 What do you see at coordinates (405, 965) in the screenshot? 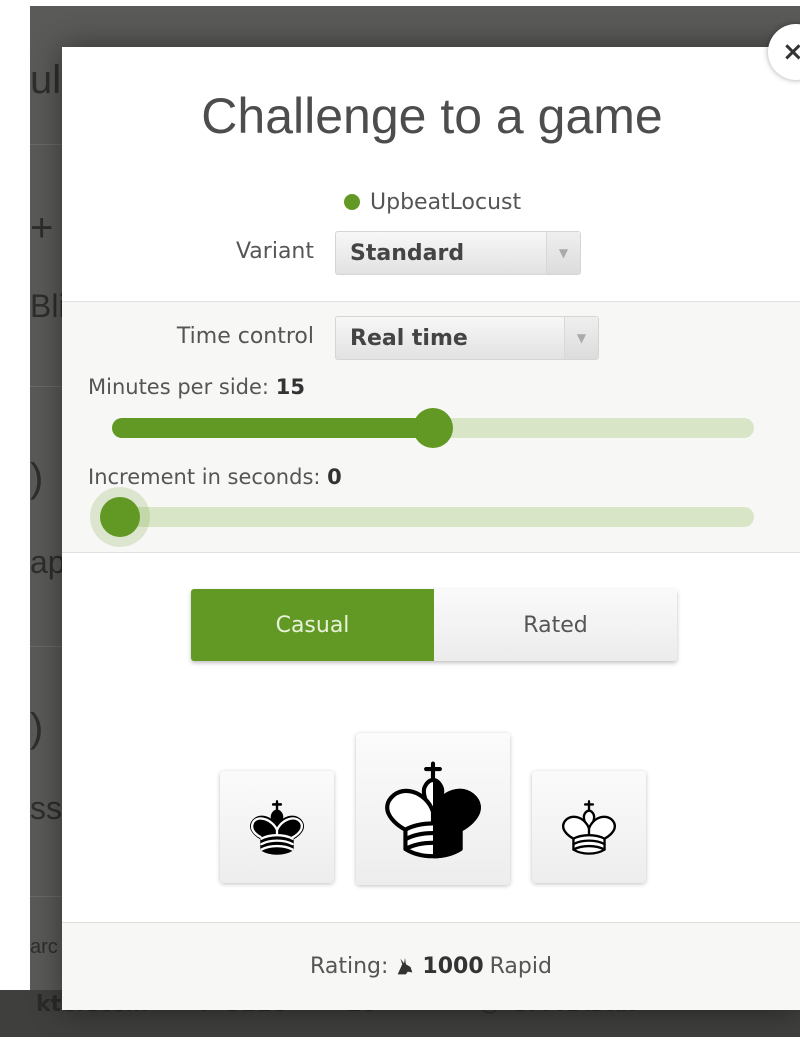
I see `rabbit-icon` at bounding box center [405, 965].